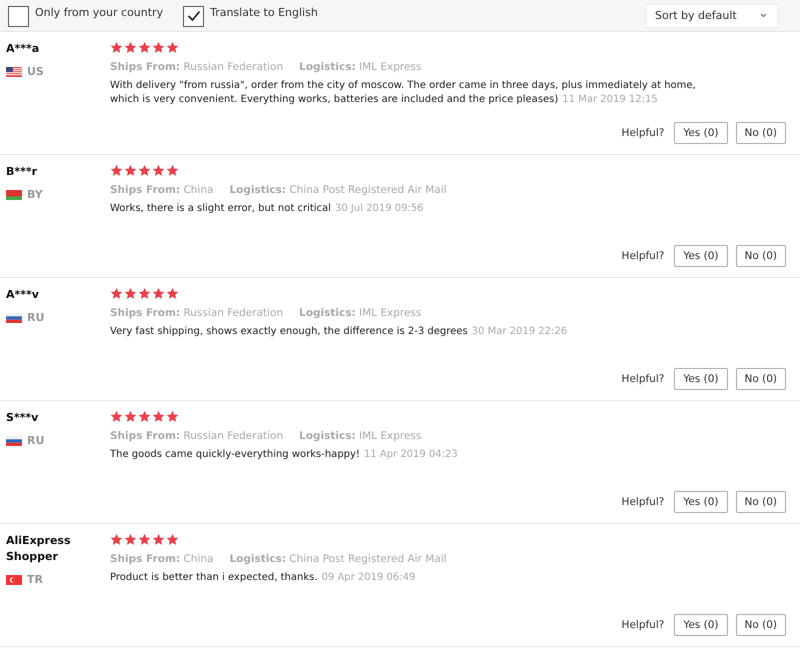  I want to click on reviewer-name: A***a, so click(23, 49).